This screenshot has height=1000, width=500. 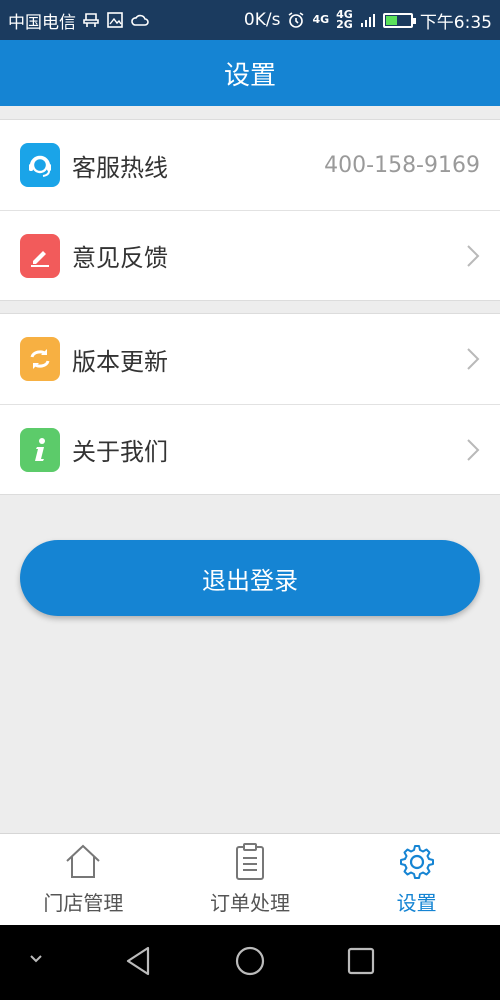 What do you see at coordinates (249, 75) in the screenshot?
I see `page-title: 设置` at bounding box center [249, 75].